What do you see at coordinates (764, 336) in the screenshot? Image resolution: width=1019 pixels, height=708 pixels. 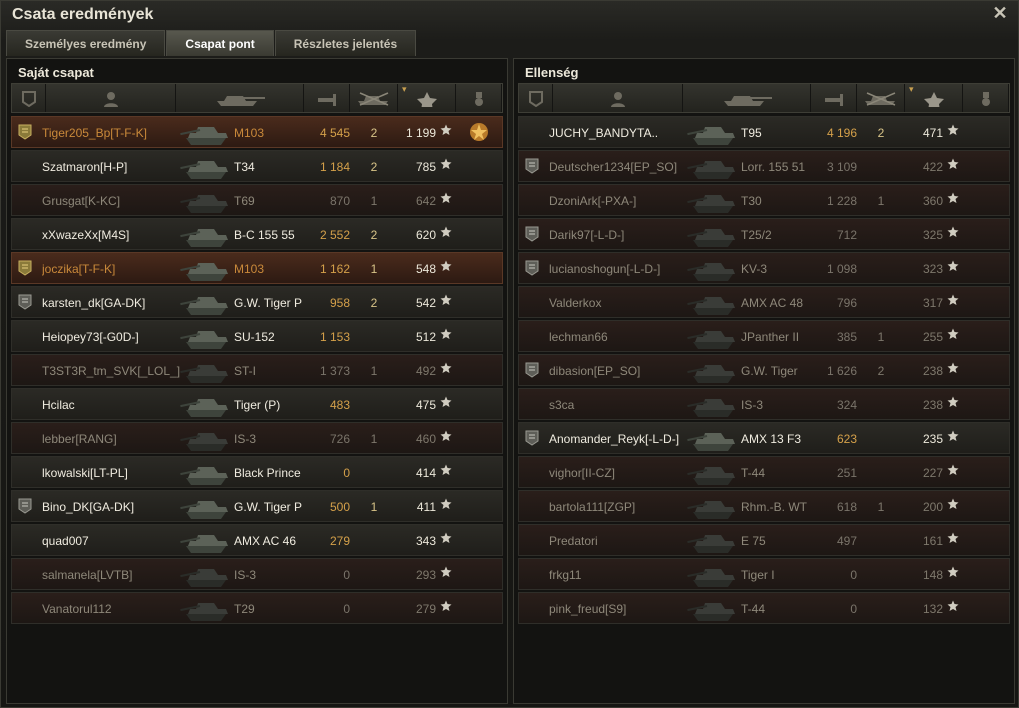 I see `table-row: lechman66 JPanther II 385 1 255` at bounding box center [764, 336].